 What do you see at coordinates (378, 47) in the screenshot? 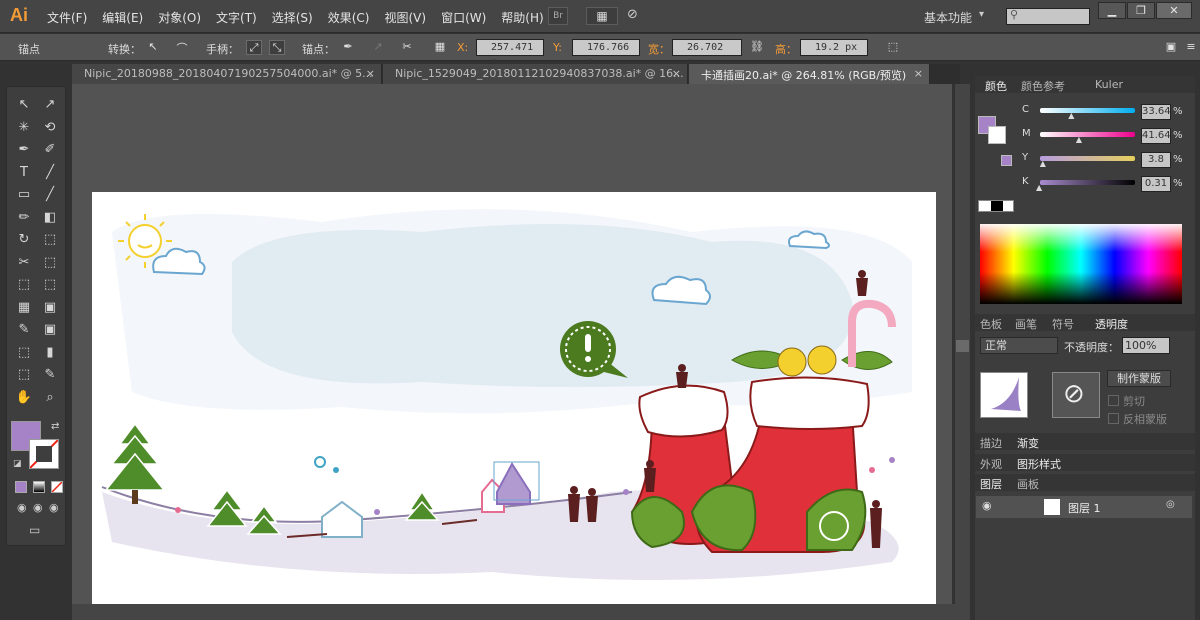
I see `connect-anchor-icon: ↗` at bounding box center [378, 47].